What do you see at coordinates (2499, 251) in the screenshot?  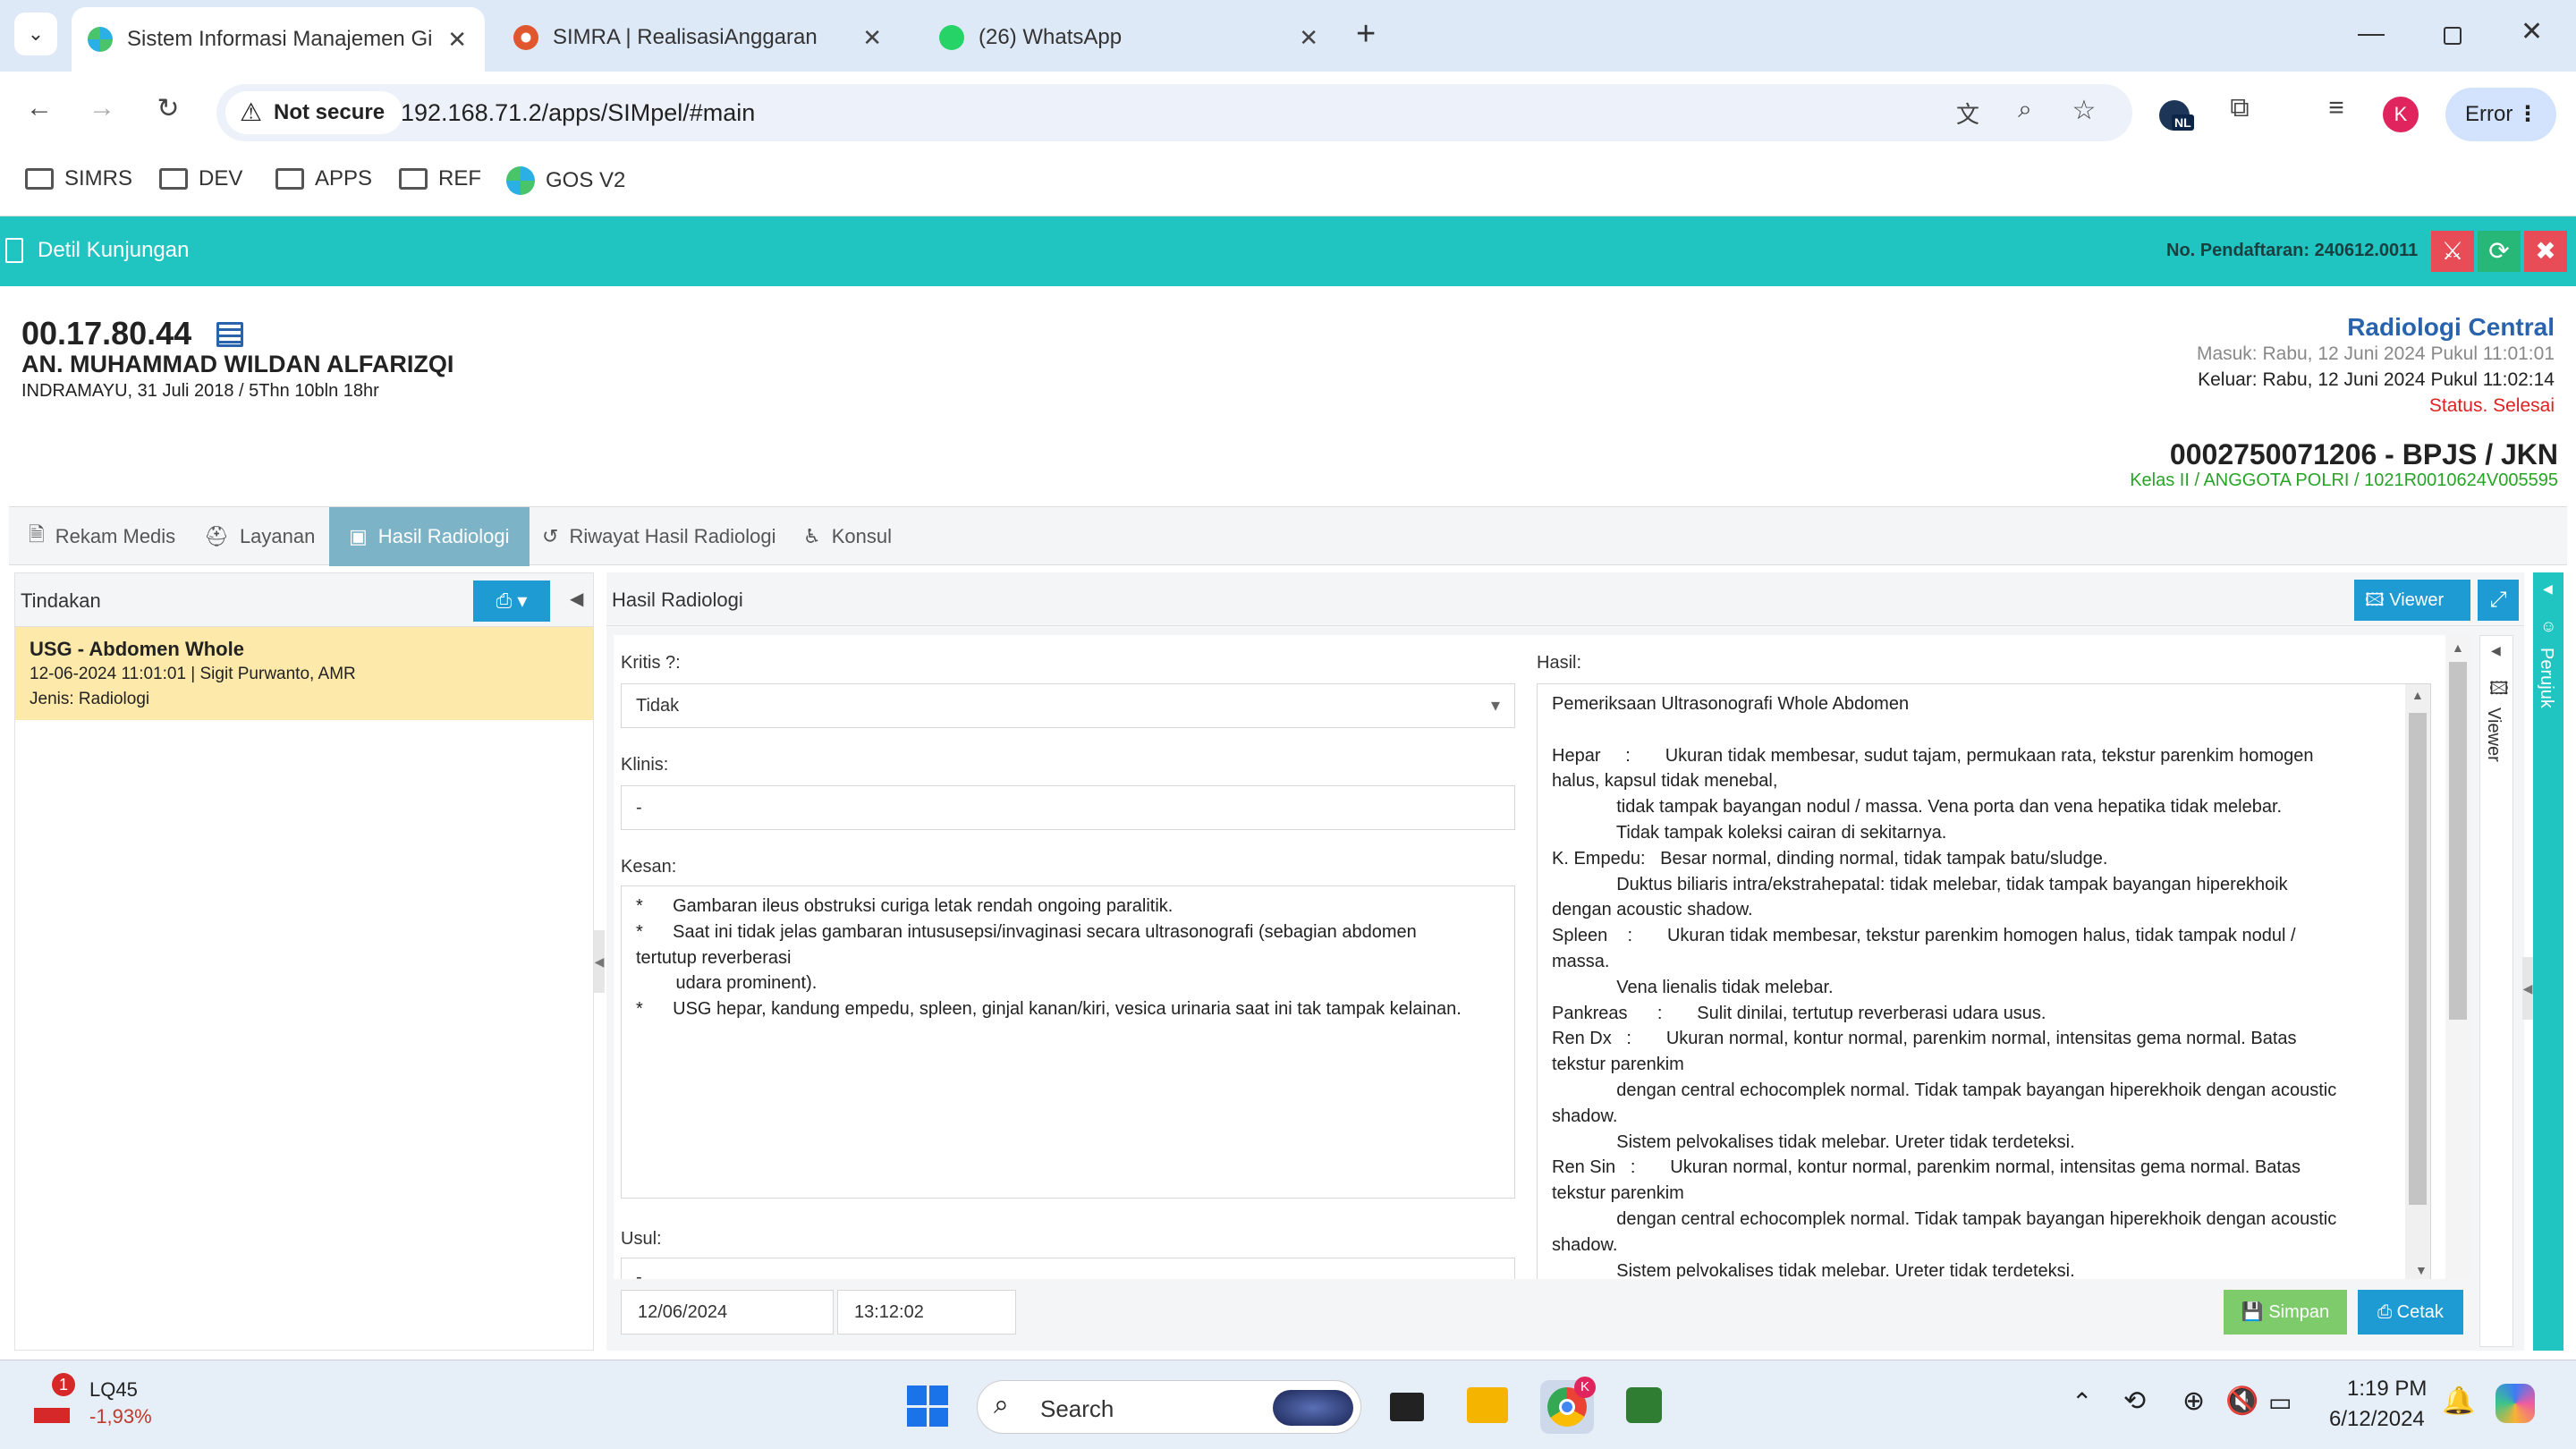 I see `refresh-button: ⟳` at bounding box center [2499, 251].